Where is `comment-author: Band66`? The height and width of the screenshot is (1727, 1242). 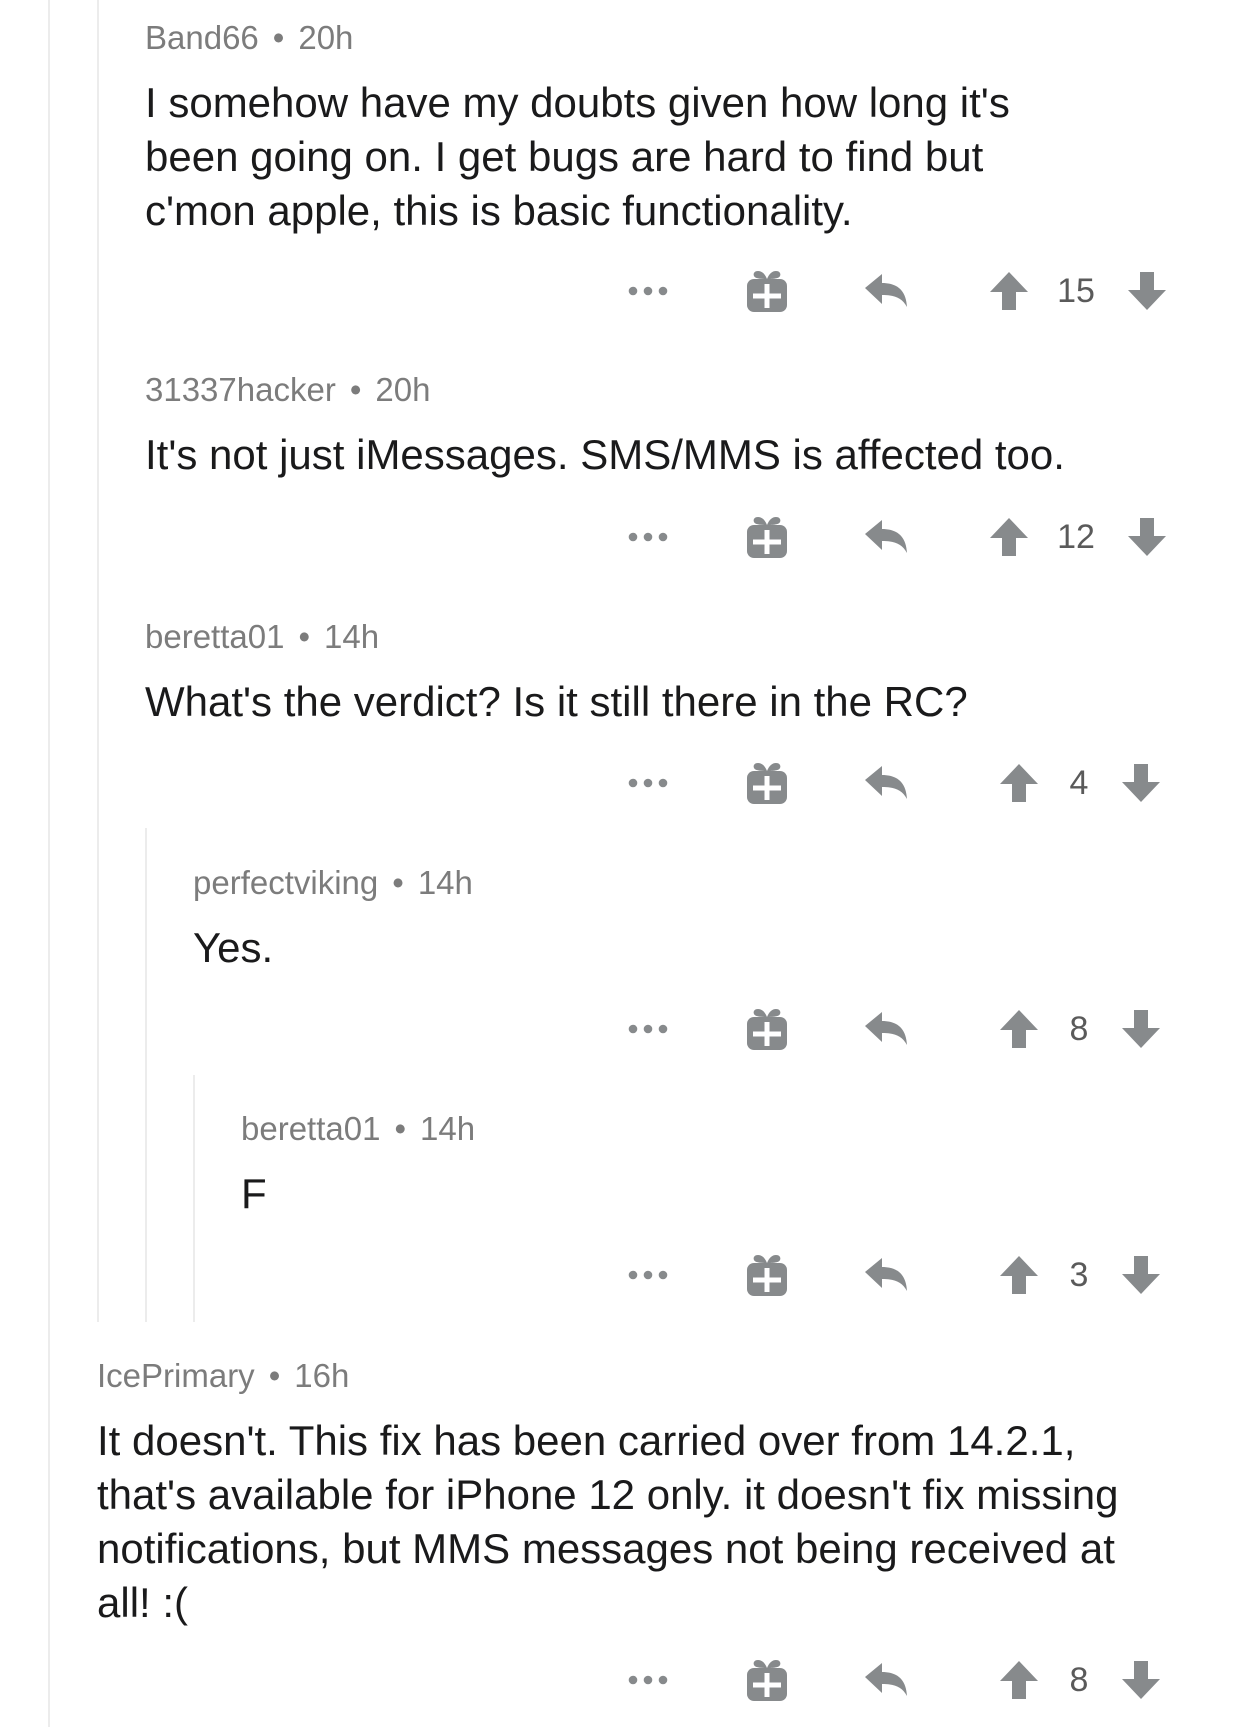
comment-author: Band66 is located at coordinates (202, 37).